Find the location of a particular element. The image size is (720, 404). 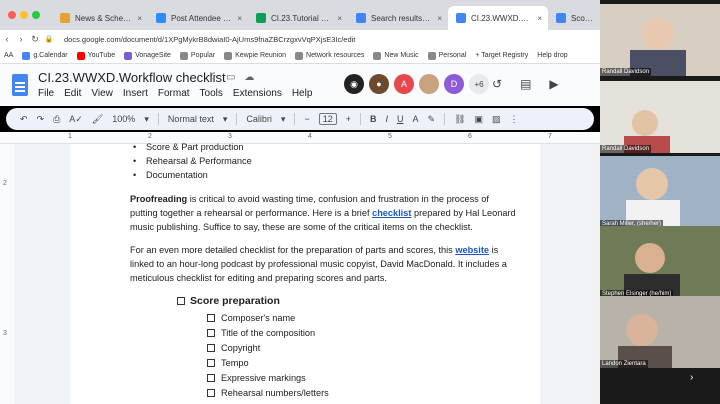

minimize-window-icon is located at coordinates (24, 15).